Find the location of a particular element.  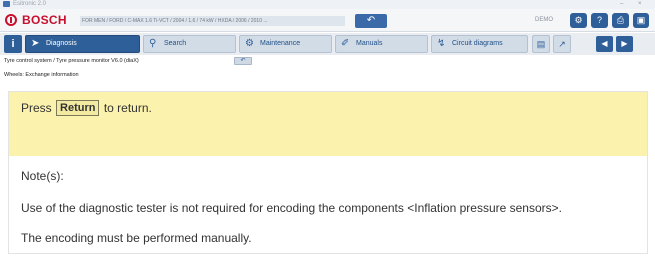

mode-label: DEMO is located at coordinates (544, 20).